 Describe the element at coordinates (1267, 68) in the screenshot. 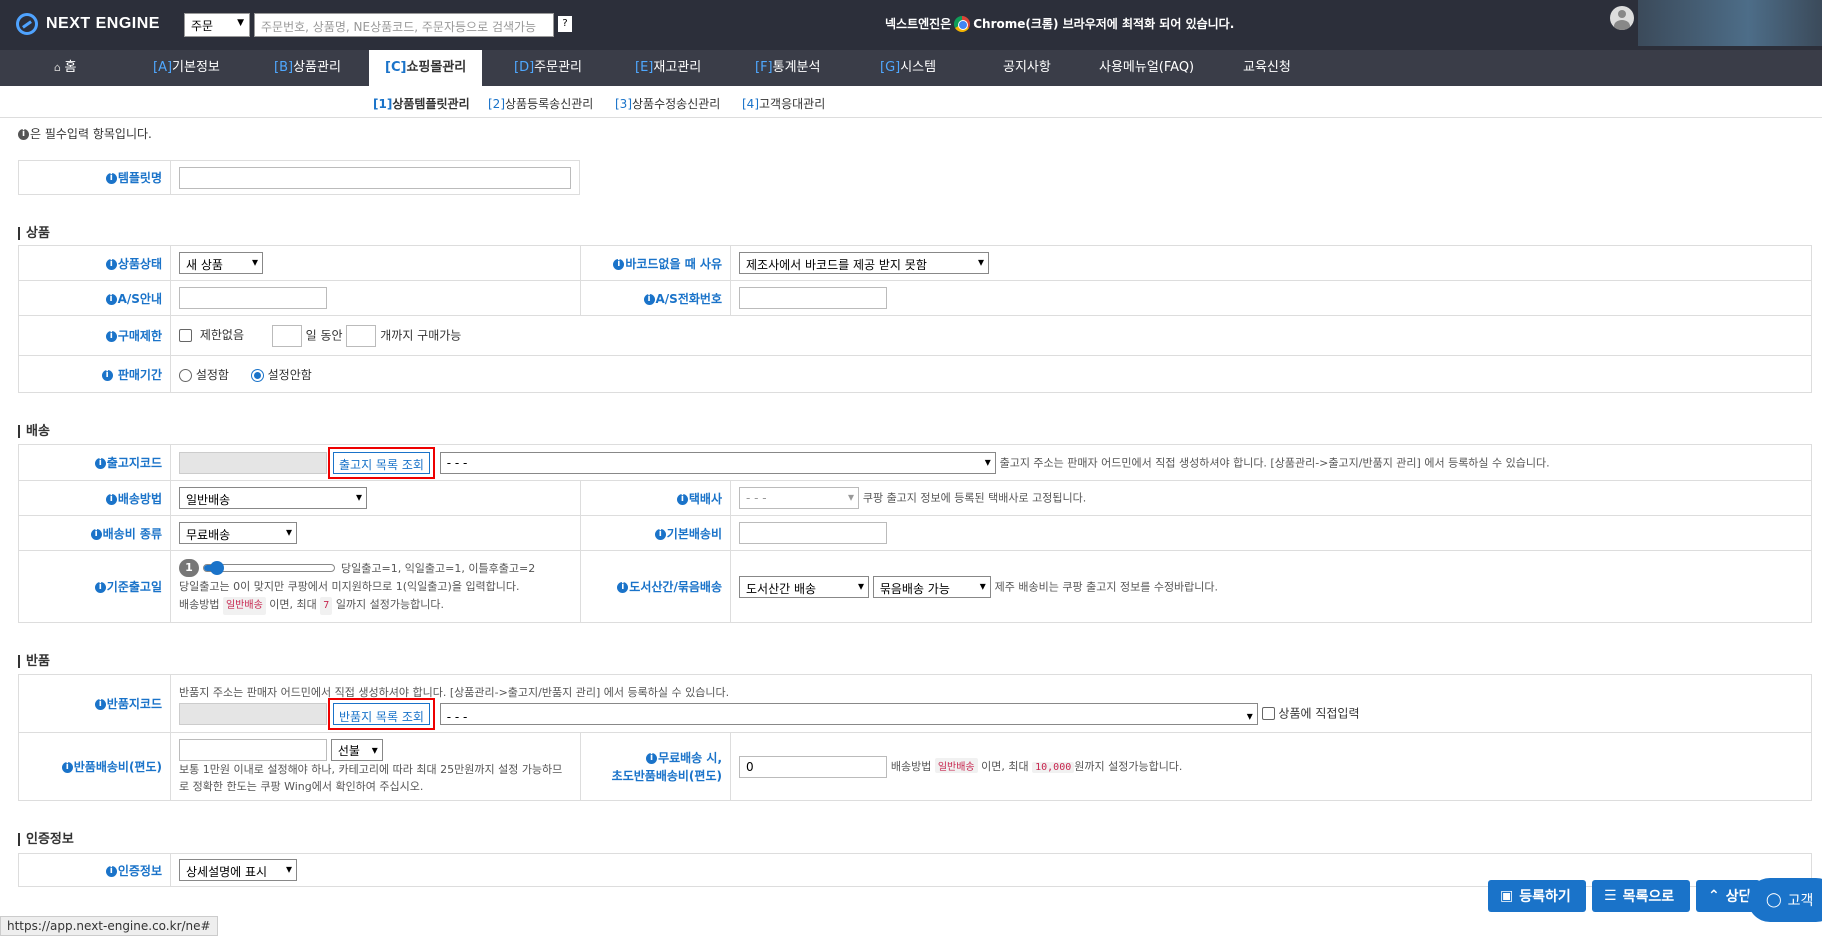

I see `nav-training: 교육신청` at that location.